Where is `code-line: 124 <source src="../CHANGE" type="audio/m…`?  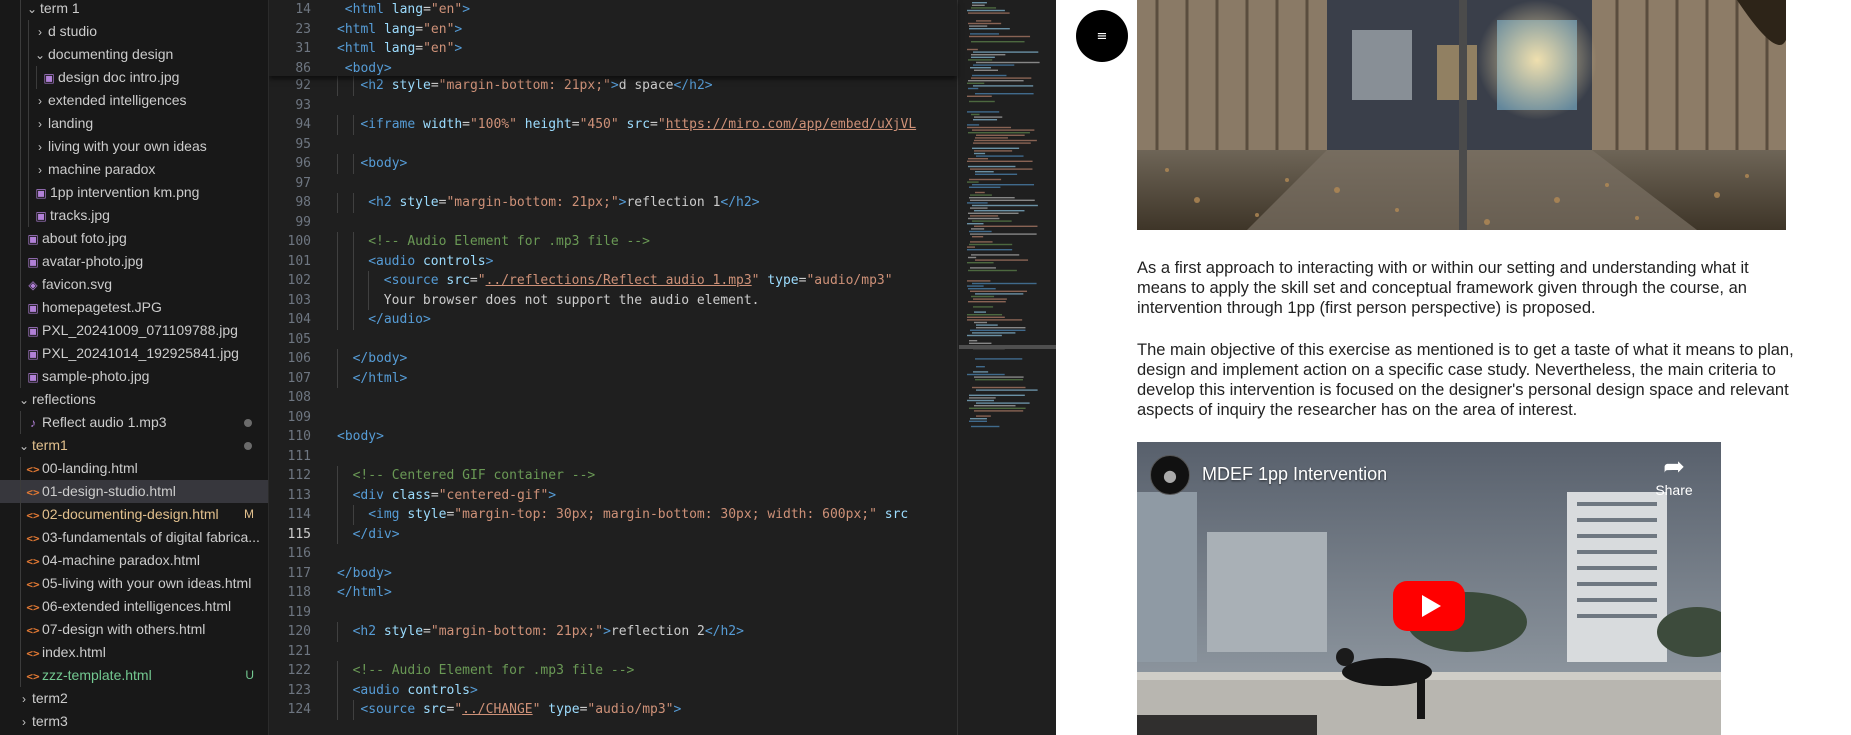
code-line: 124 <source src="../CHANGE" type="audio/m… is located at coordinates (613, 710).